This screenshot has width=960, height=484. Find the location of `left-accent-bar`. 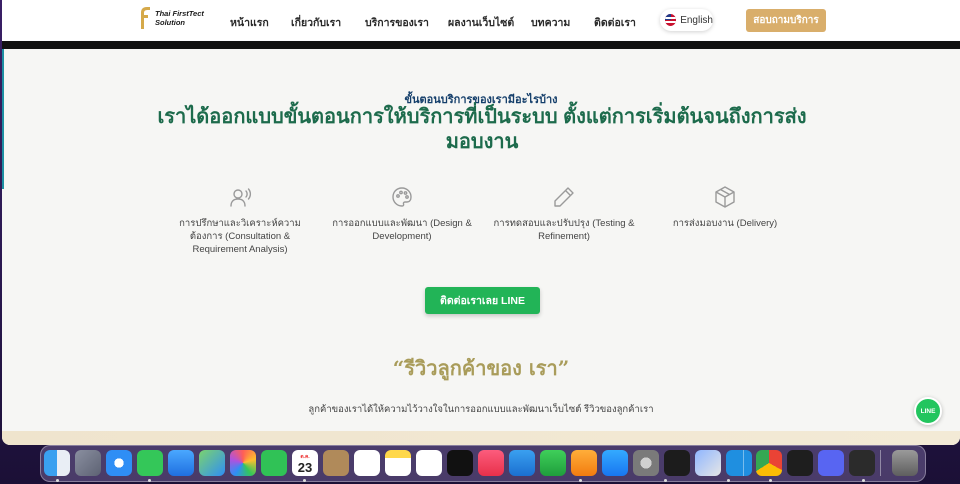

left-accent-bar is located at coordinates (3, 119).